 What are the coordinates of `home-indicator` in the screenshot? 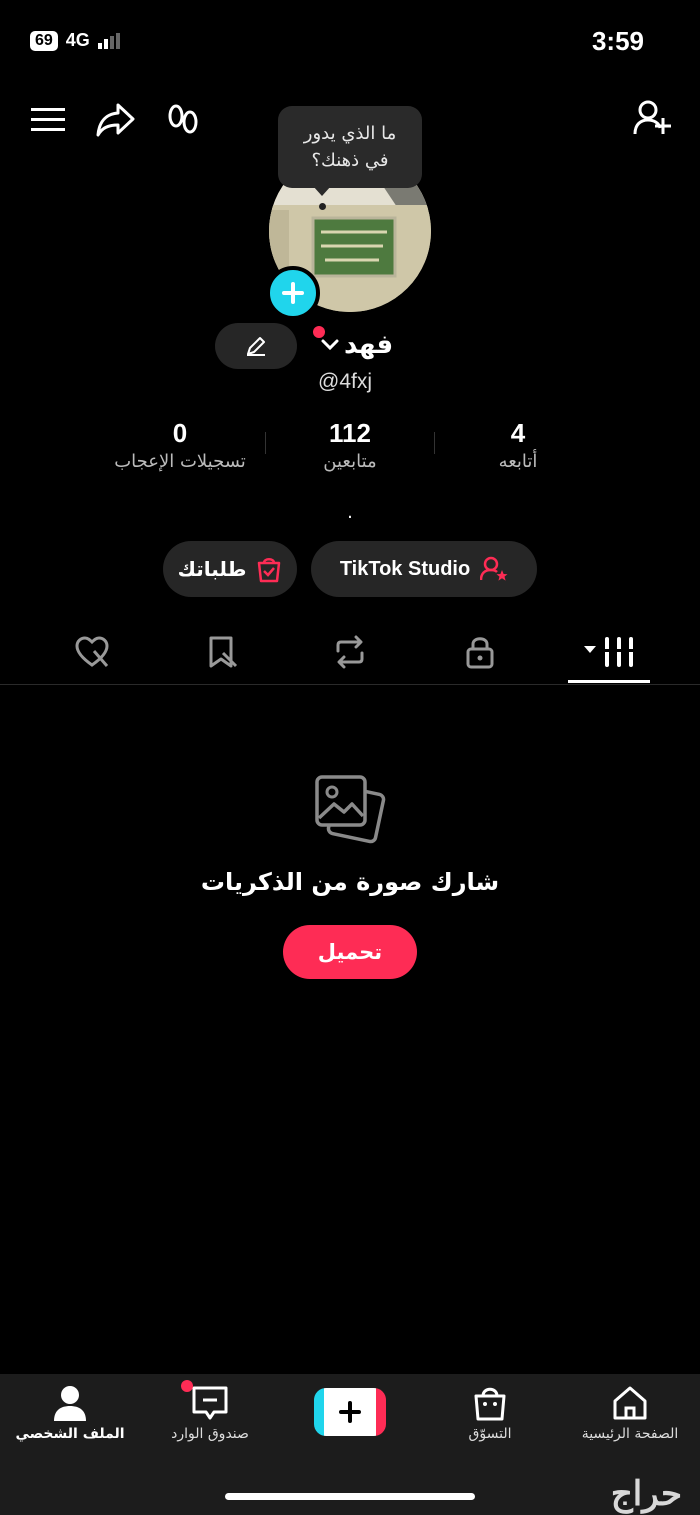 It's located at (350, 1496).